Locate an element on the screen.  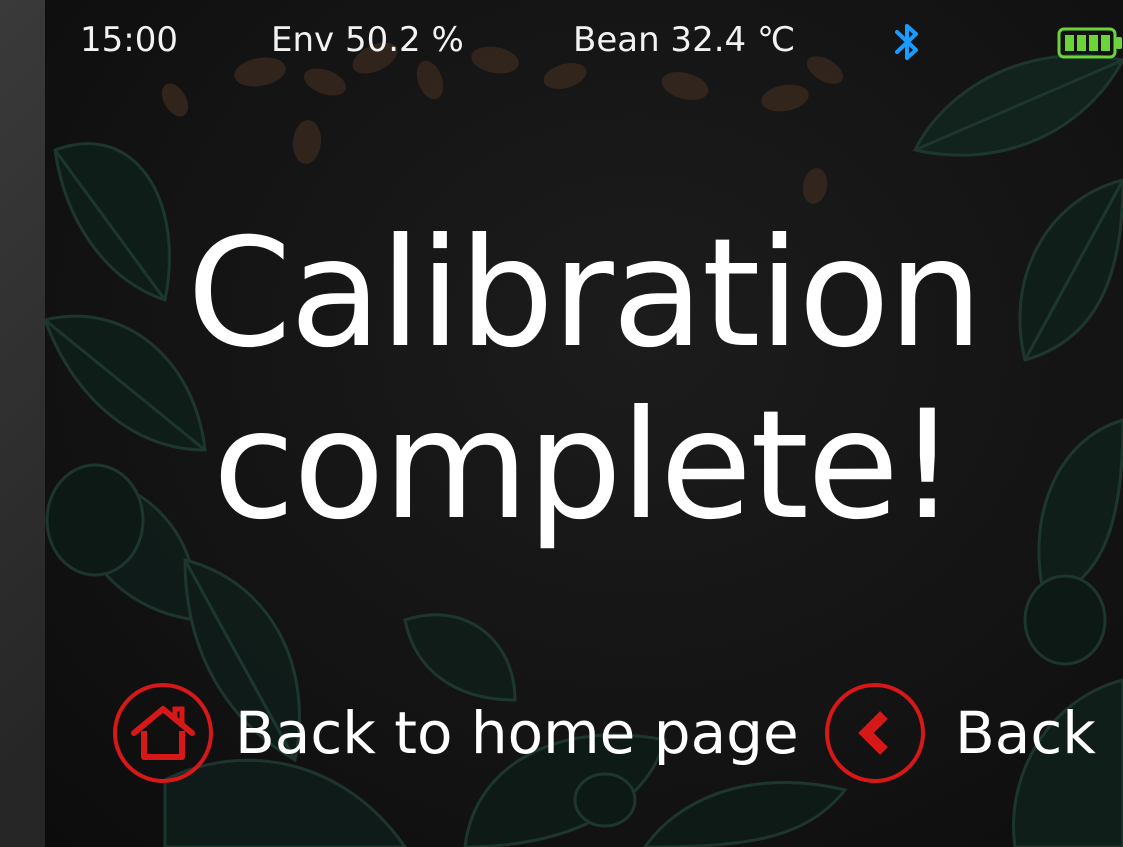
back-button: Back is located at coordinates (960, 733).